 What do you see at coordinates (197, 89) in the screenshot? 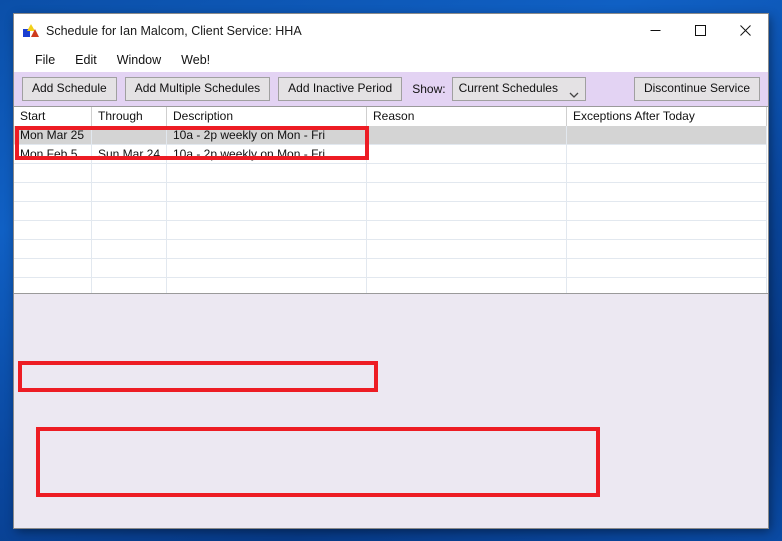
I see `add-multiple-schedules-button: Add Multiple Schedules` at bounding box center [197, 89].